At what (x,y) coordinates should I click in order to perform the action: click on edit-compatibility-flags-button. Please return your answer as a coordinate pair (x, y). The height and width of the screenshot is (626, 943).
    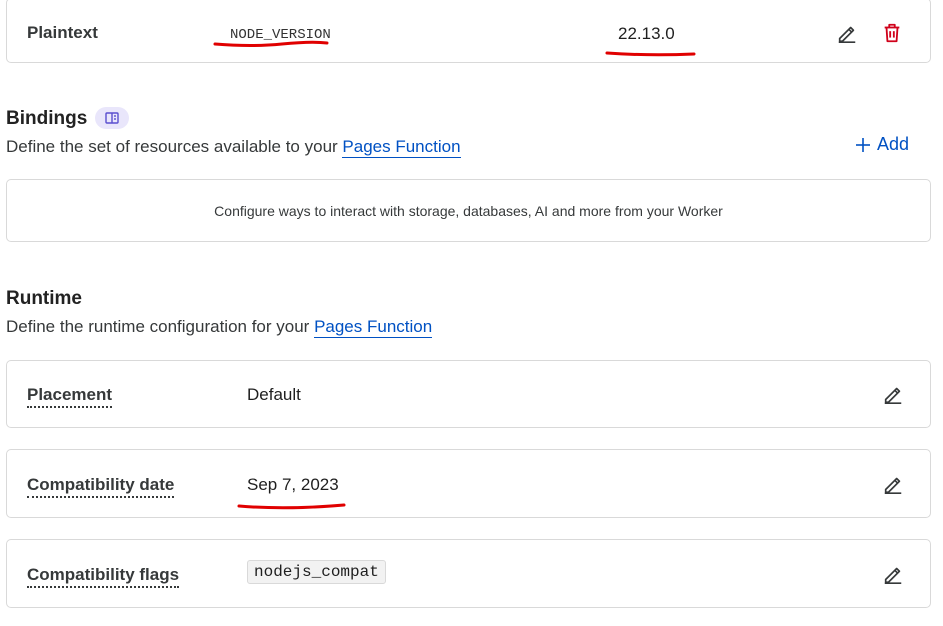
    Looking at the image, I should click on (893, 574).